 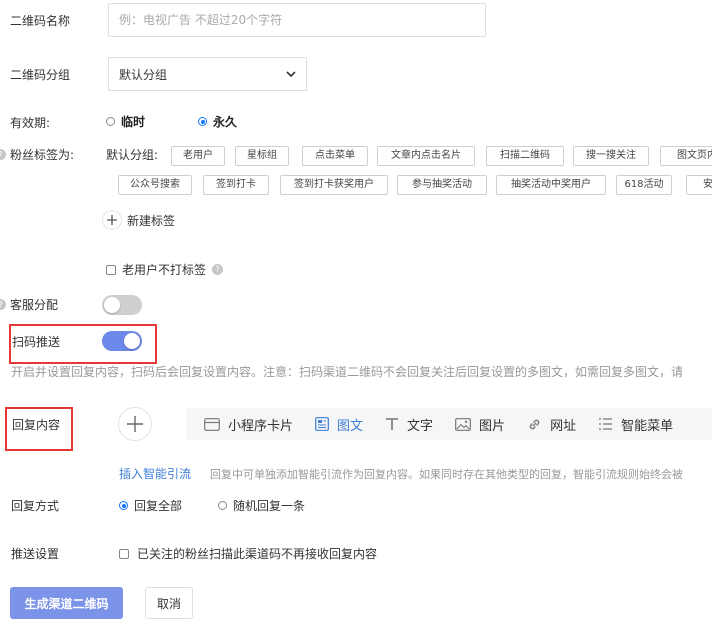 I want to click on qr-group-select: 默认分组, so click(x=207, y=74).